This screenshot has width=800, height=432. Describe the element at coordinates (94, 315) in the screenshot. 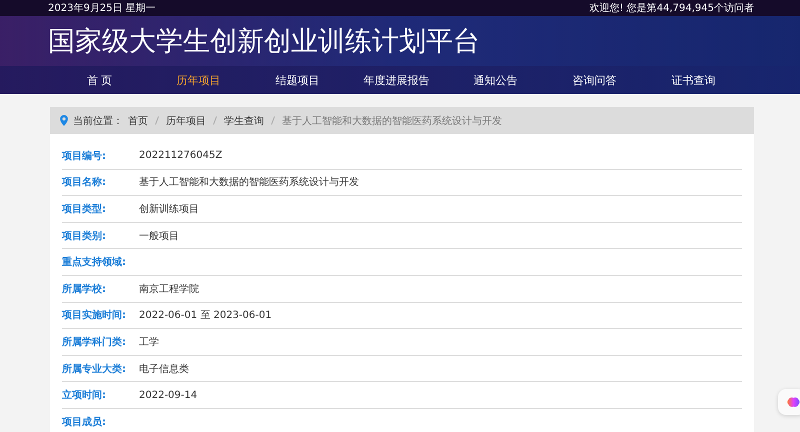

I see `field-label: 项目实施时间:` at that location.